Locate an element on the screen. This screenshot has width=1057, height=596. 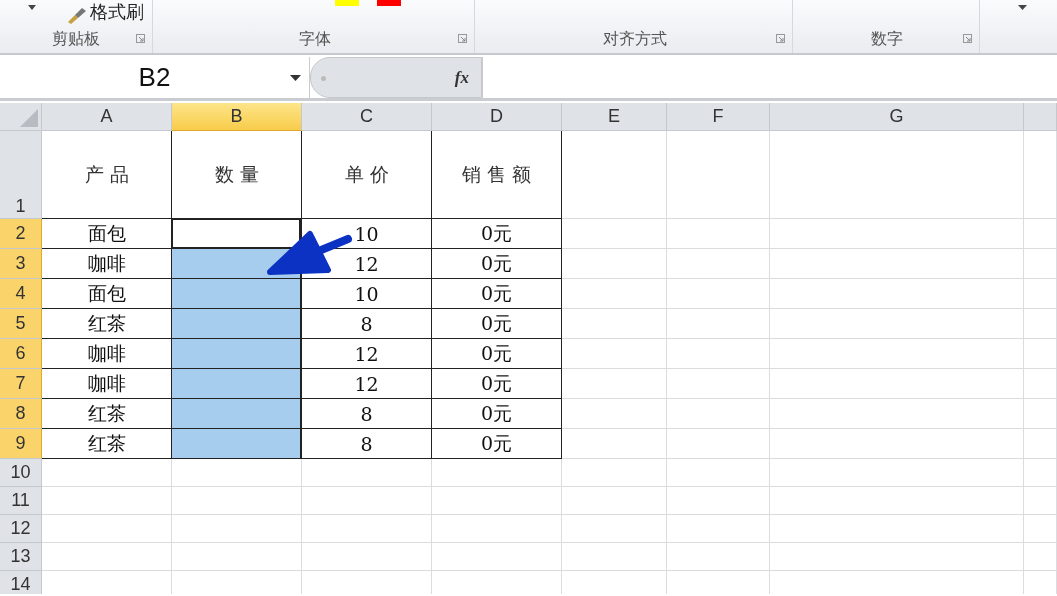
row-header: 4 is located at coordinates (21, 294).